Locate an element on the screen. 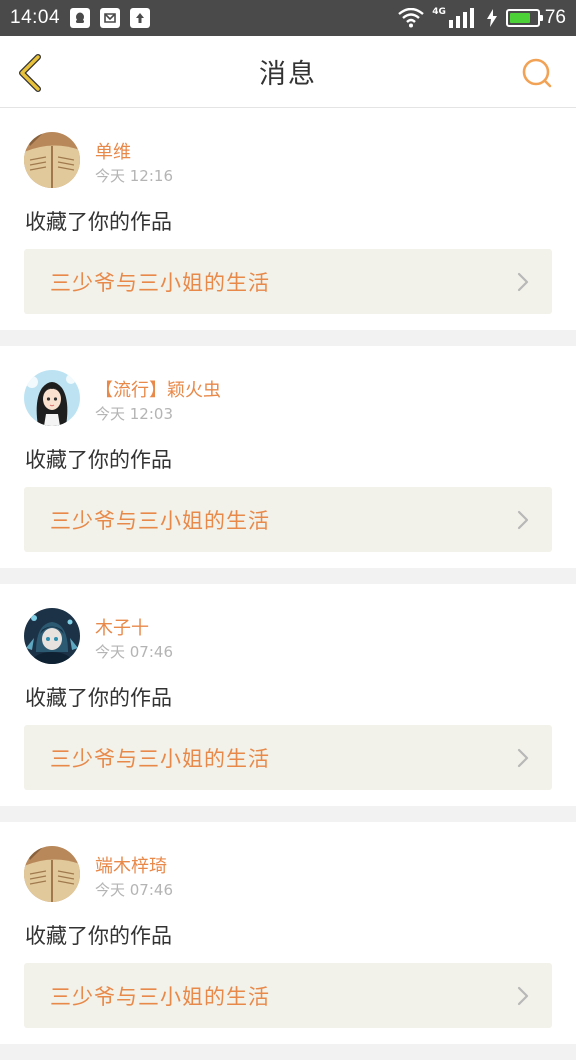  anime-avatar-icon is located at coordinates (52, 636).